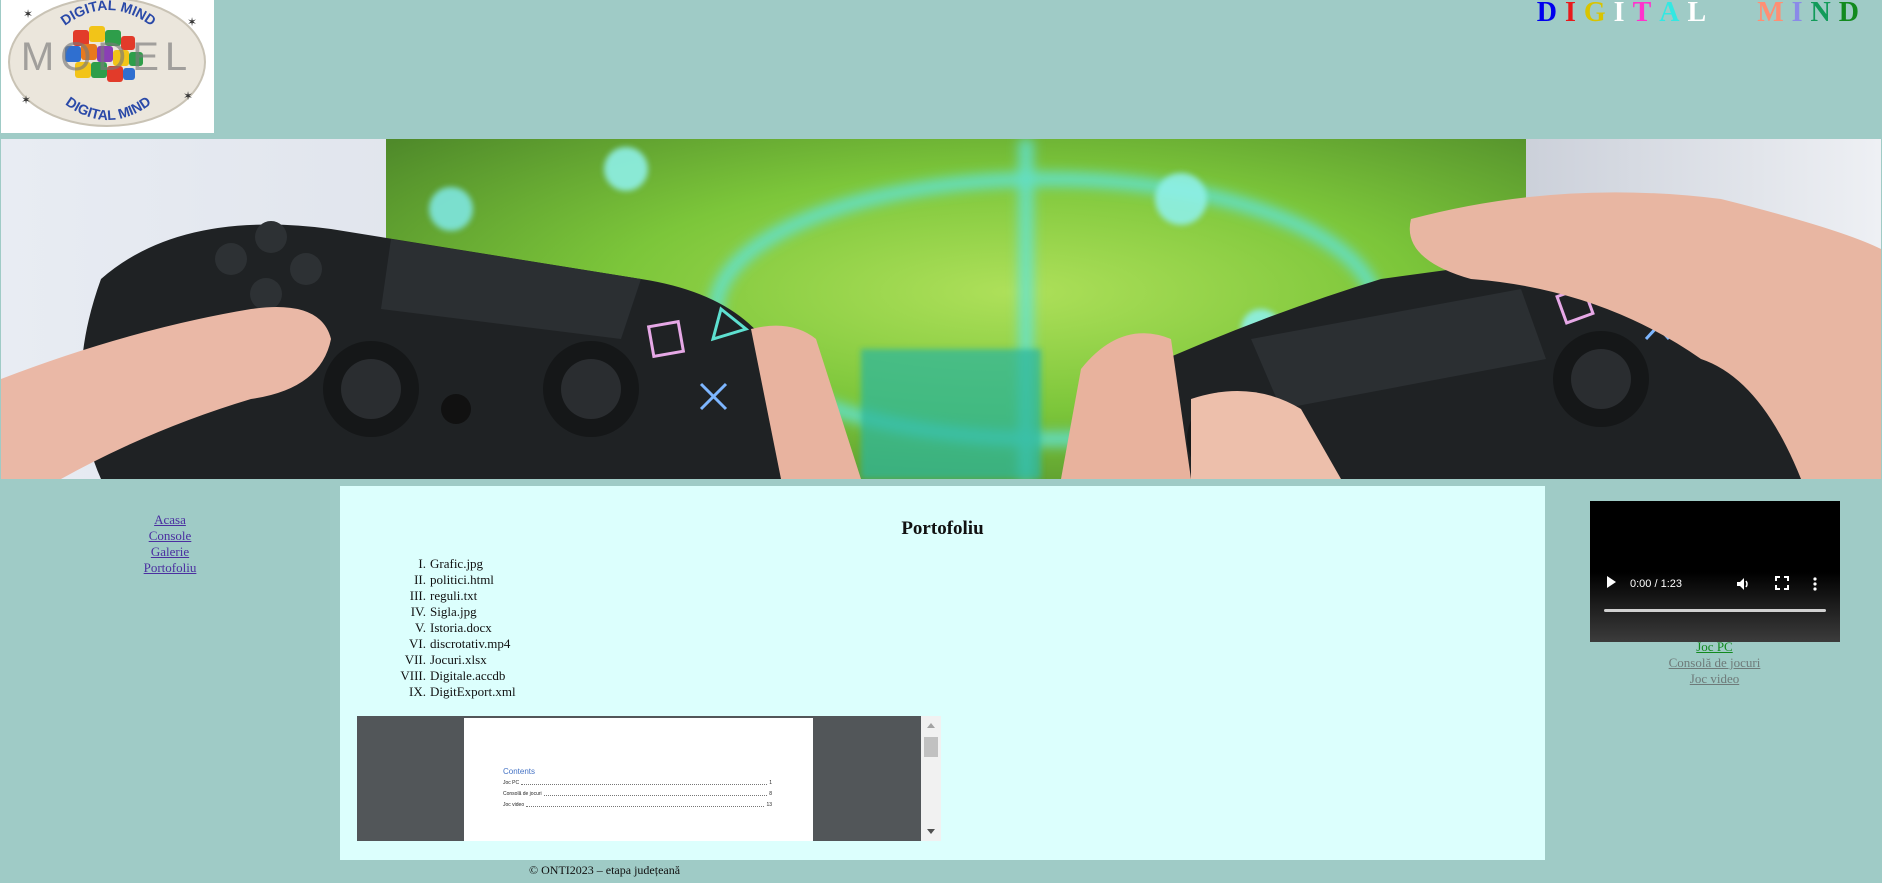 The image size is (1882, 883). What do you see at coordinates (637, 794) in the screenshot?
I see `toc-entry: Consolă de jocuri 8` at bounding box center [637, 794].